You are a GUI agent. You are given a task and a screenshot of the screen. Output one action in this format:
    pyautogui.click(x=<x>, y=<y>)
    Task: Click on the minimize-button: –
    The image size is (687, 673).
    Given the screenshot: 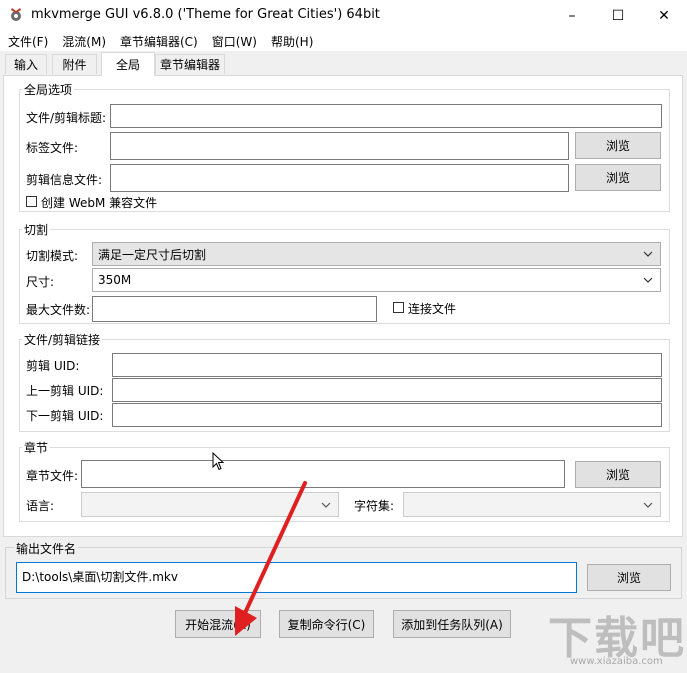 What is the action you would take?
    pyautogui.click(x=572, y=15)
    